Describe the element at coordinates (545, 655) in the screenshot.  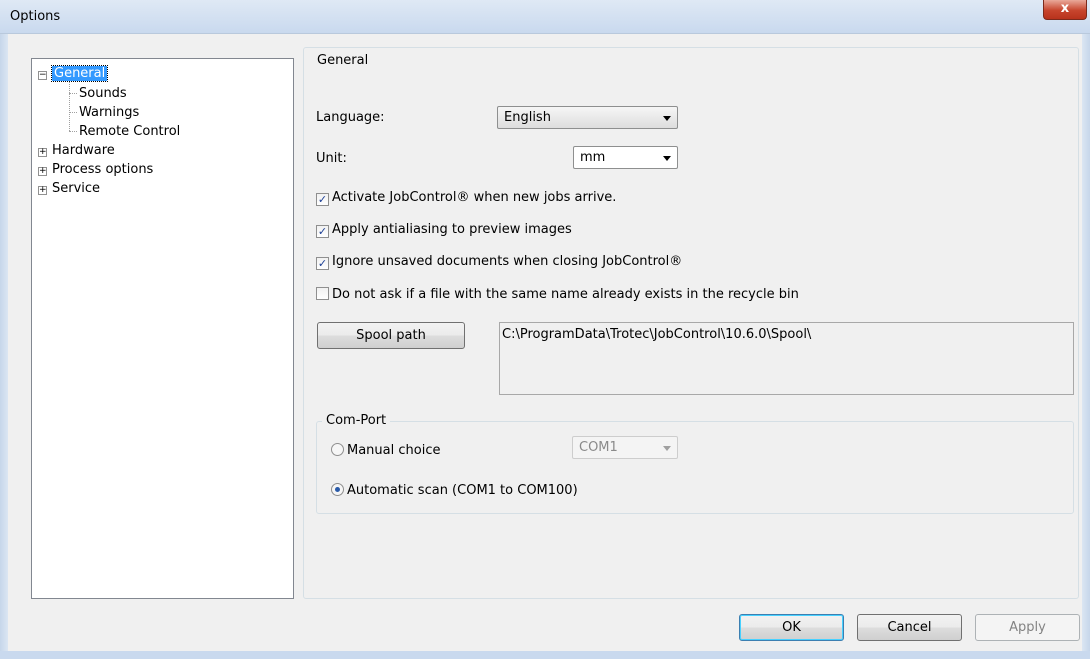
I see `window-frame-bottom` at that location.